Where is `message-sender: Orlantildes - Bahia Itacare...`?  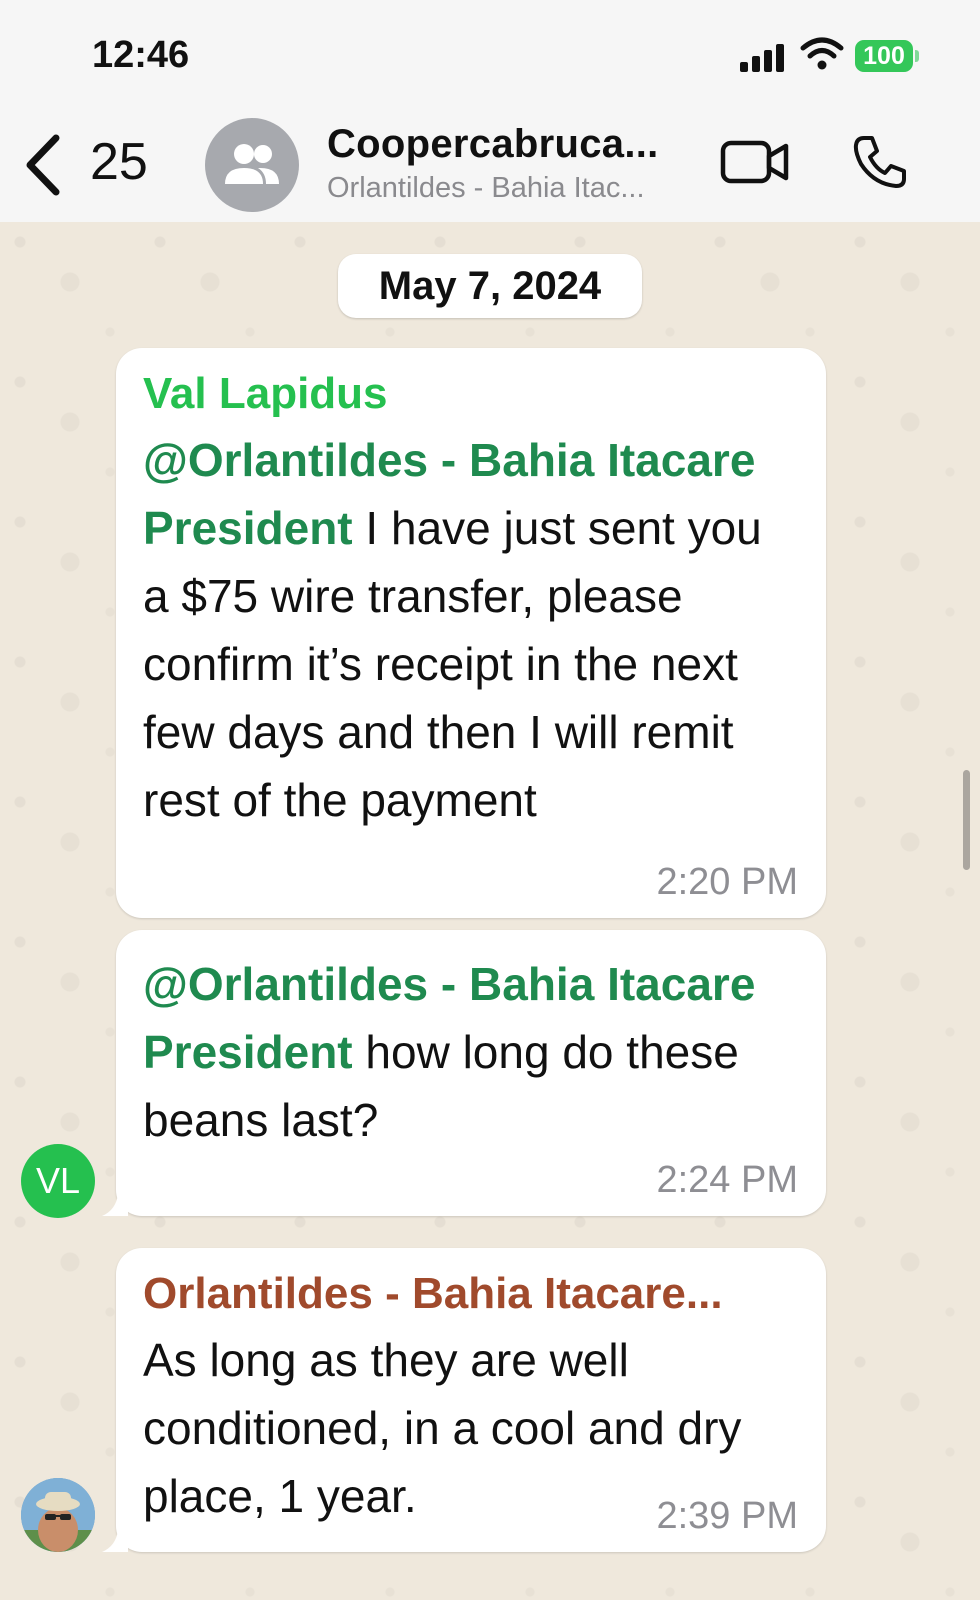
message-sender: Orlantildes - Bahia Itacare... is located at coordinates (470, 1294).